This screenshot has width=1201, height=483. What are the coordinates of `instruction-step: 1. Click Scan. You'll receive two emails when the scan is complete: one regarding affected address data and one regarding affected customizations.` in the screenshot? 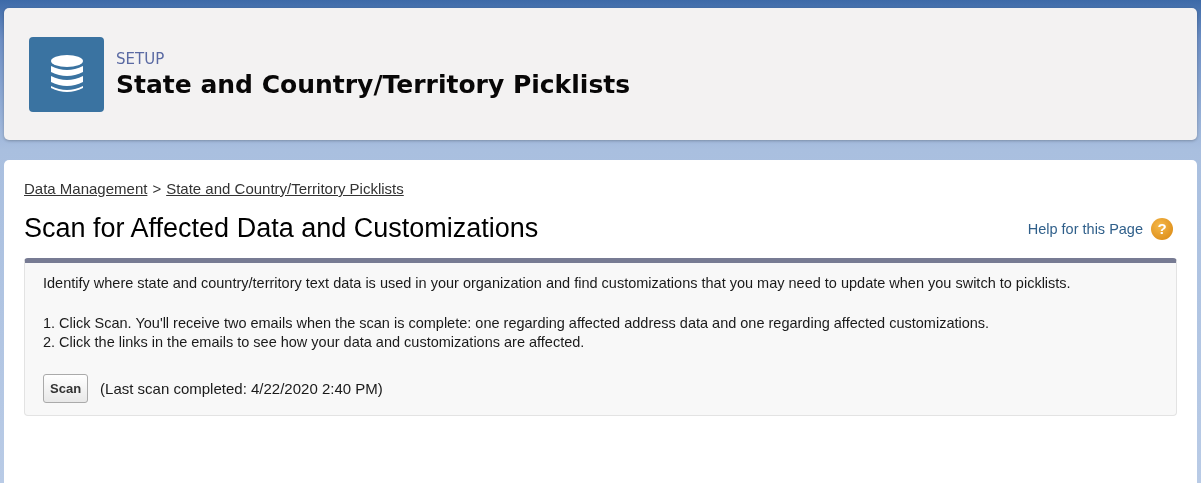 It's located at (600, 323).